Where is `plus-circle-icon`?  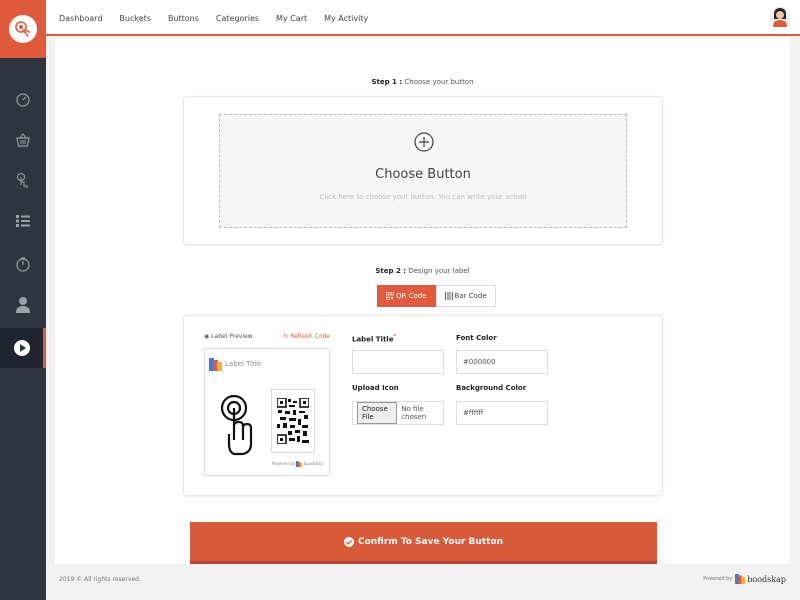
plus-circle-icon is located at coordinates (424, 142).